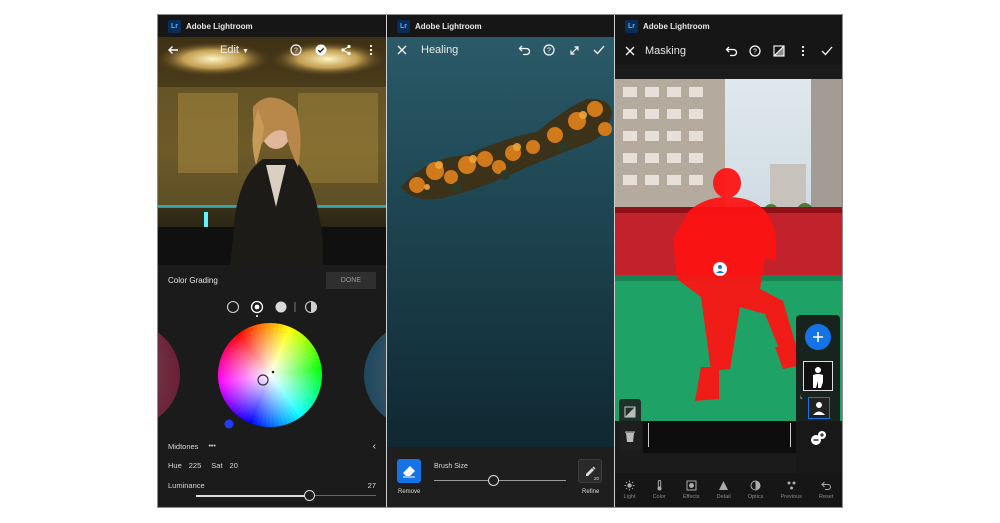  I want to click on color-mode-selector, so click(272, 309).